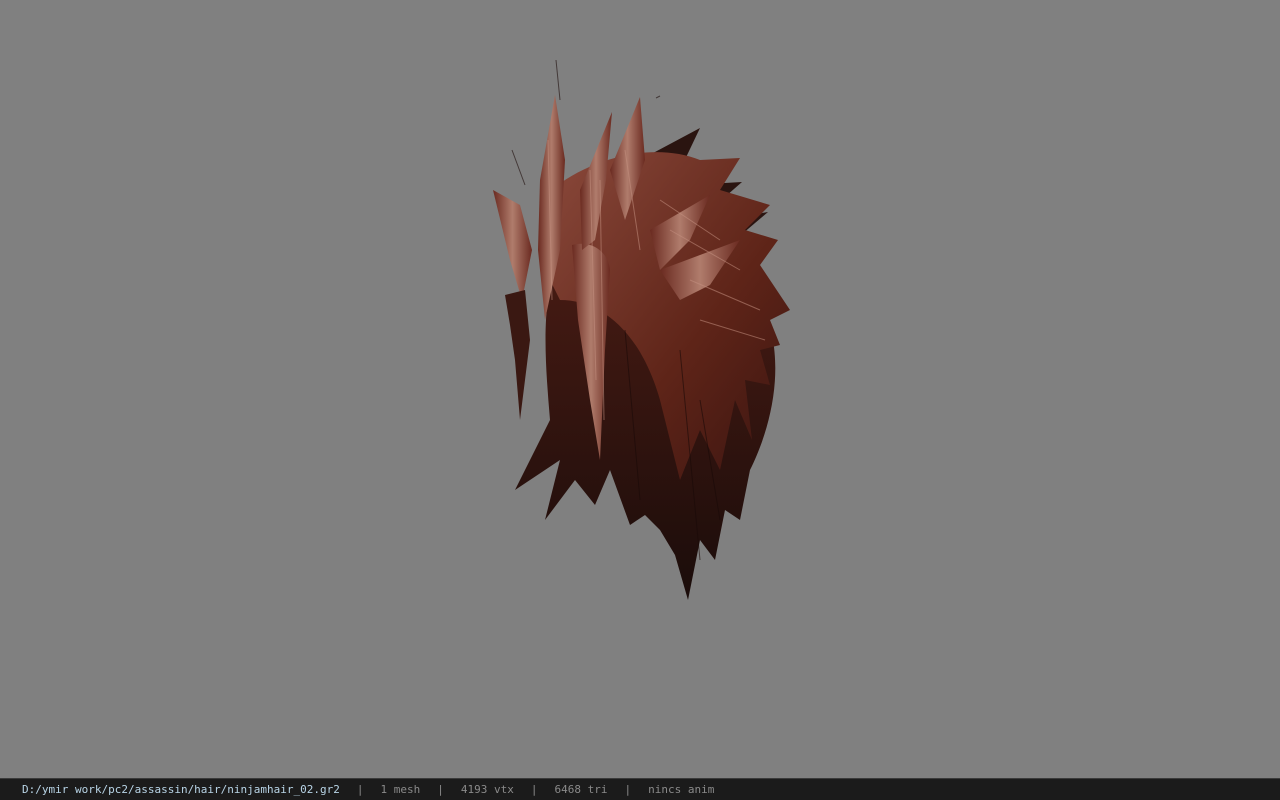 The image size is (1280, 800). I want to click on vertex-count: 4193 vtx, so click(487, 789).